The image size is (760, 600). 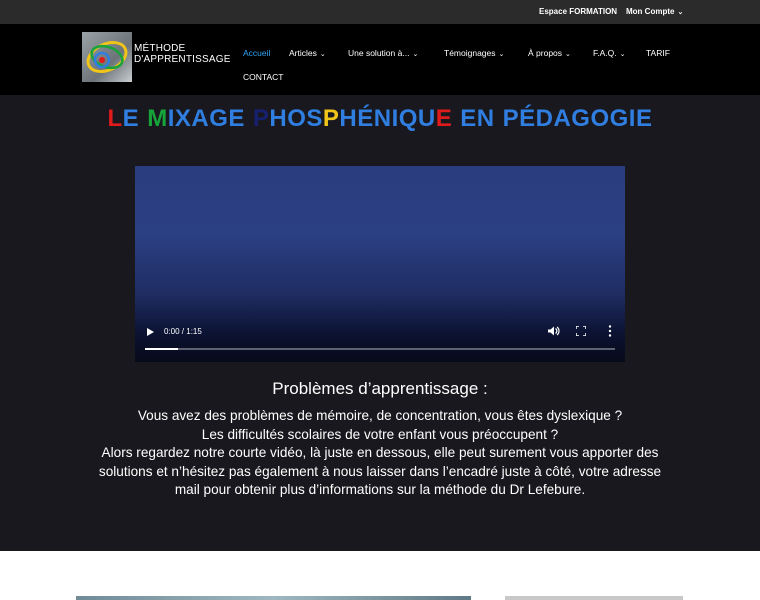 I want to click on mon-compte-label: Mon Compte, so click(x=650, y=11).